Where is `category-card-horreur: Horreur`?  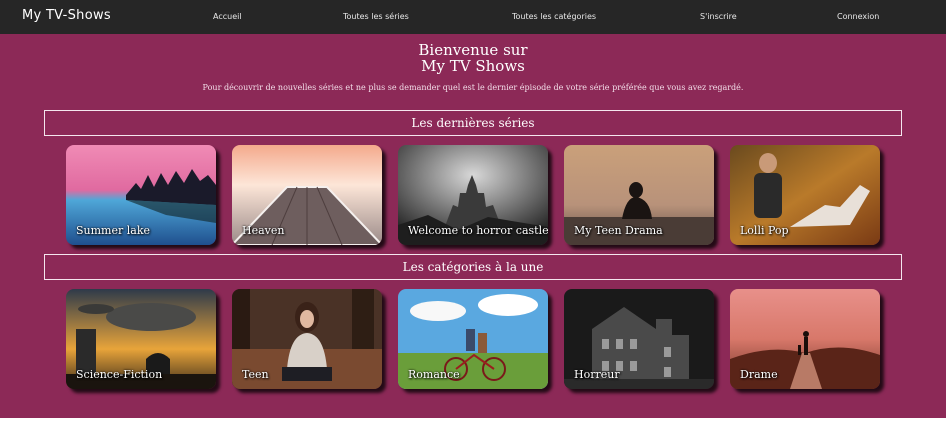 category-card-horreur: Horreur is located at coordinates (639, 339).